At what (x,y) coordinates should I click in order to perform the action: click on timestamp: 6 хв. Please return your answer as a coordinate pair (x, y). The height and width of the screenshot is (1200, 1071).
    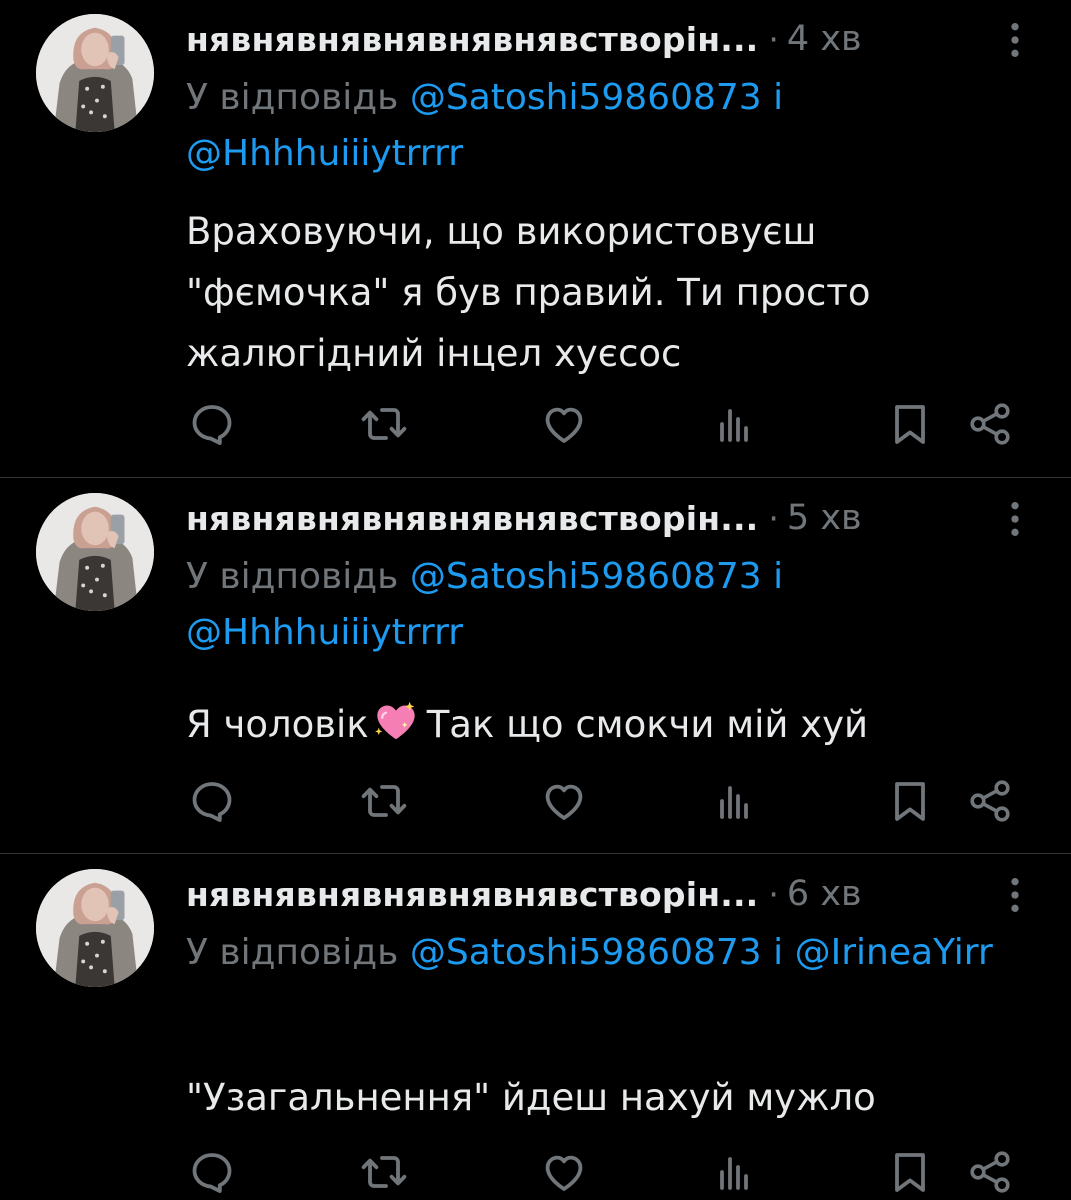
    Looking at the image, I should click on (824, 894).